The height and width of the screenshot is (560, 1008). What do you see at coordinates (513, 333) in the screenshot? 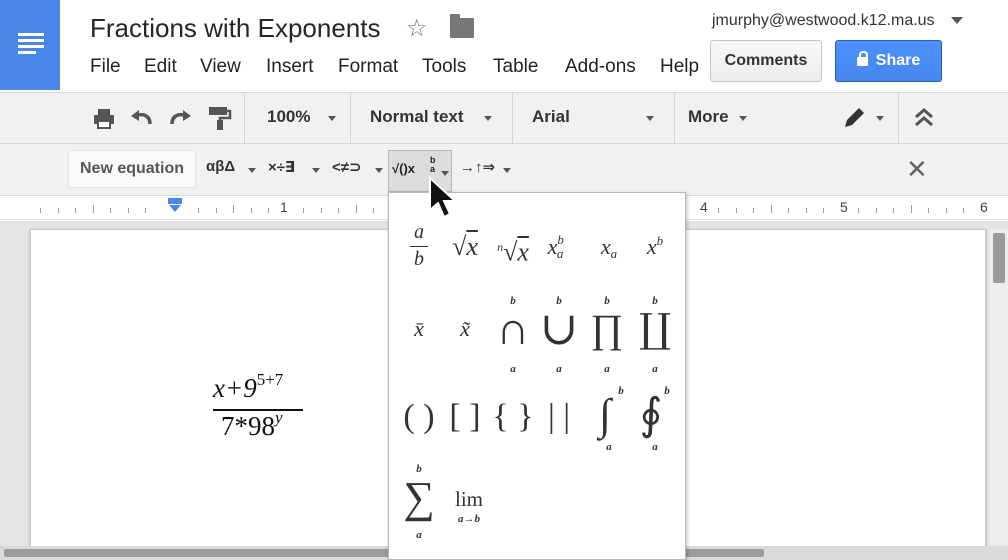
I see `big-intersection-symbol: b ∩ a` at bounding box center [513, 333].